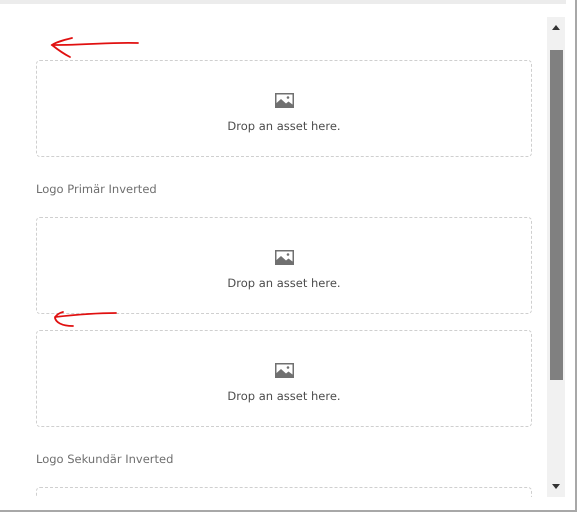 This screenshot has height=513, width=583. Describe the element at coordinates (85, 319) in the screenshot. I see `annotation-arrow` at that location.